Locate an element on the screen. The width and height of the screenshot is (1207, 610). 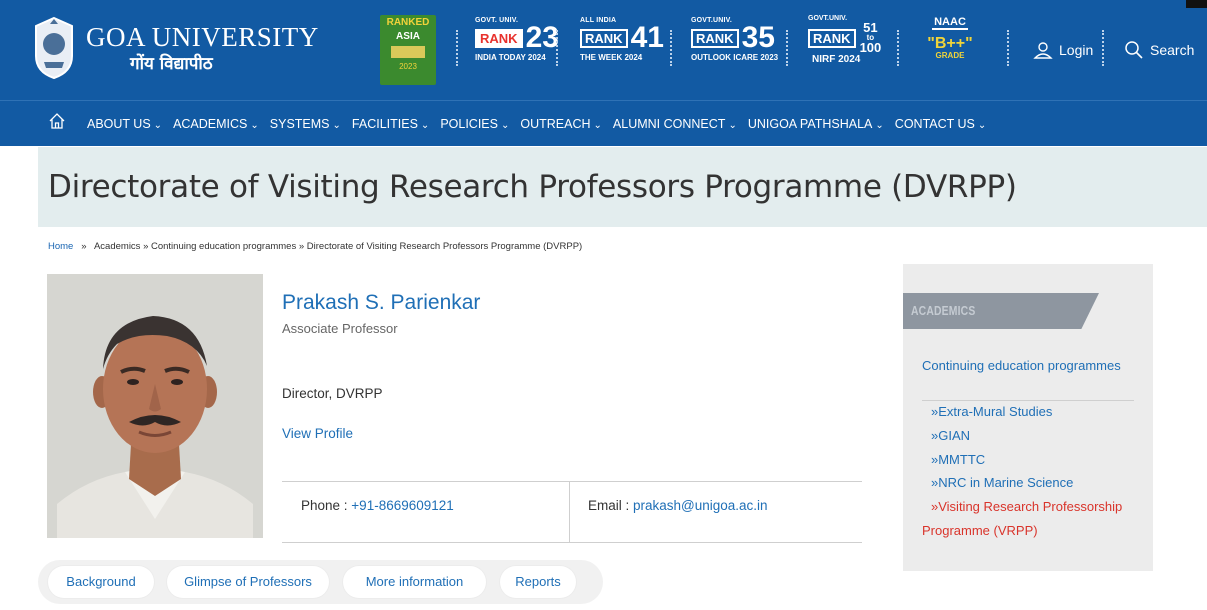
phone-link: +91-8669609121 is located at coordinates (402, 505).